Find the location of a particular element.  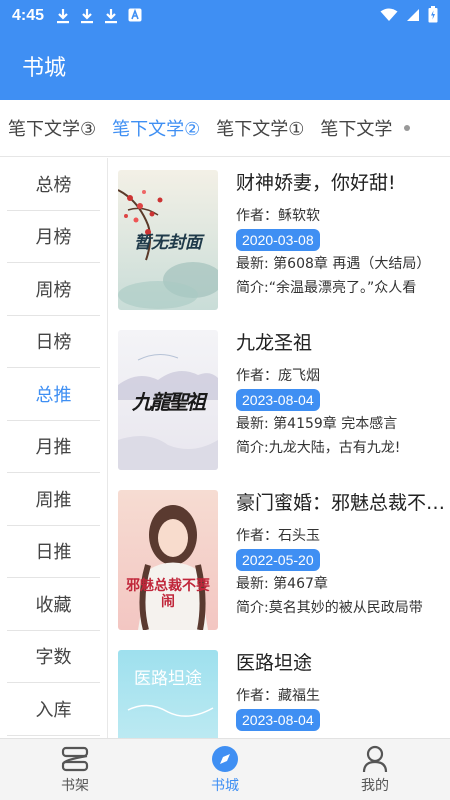

book-author: 作者：稣软软 is located at coordinates (278, 216).